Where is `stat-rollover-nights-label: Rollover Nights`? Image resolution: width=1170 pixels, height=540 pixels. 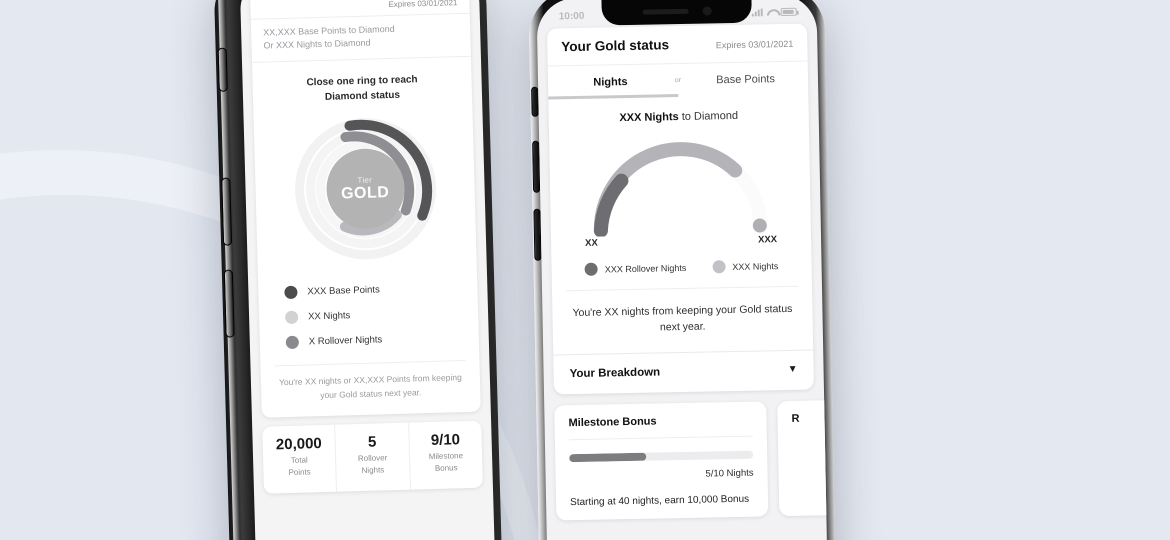
stat-rollover-nights-label: Rollover Nights is located at coordinates (372, 465).